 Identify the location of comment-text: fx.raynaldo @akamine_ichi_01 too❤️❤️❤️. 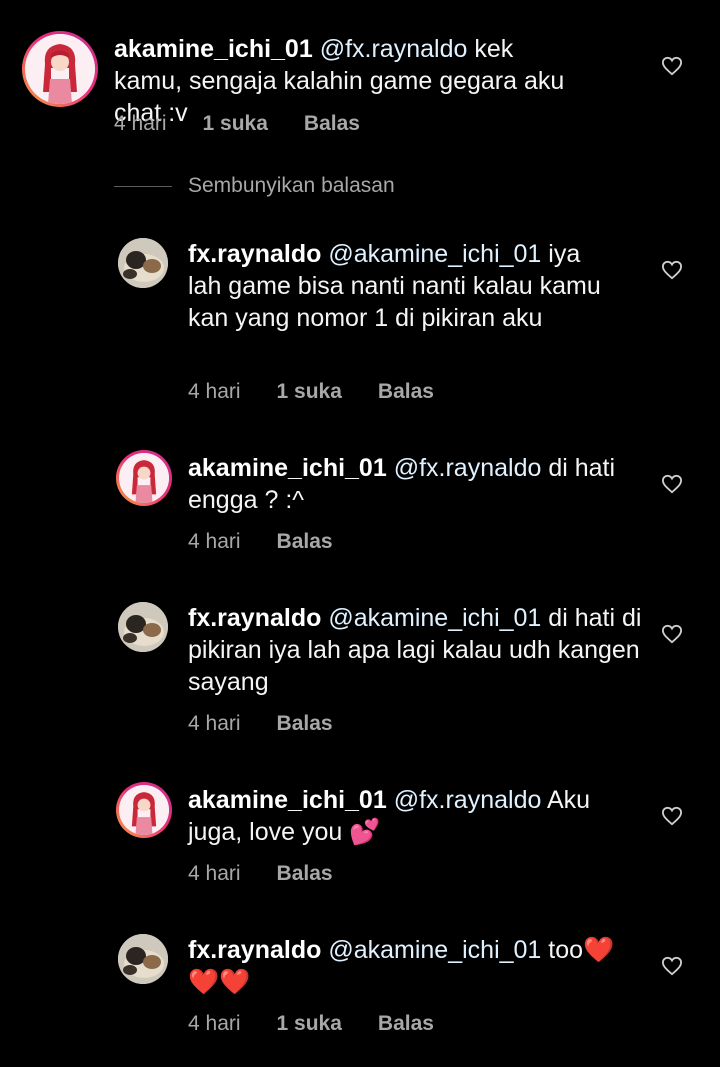
(415, 966).